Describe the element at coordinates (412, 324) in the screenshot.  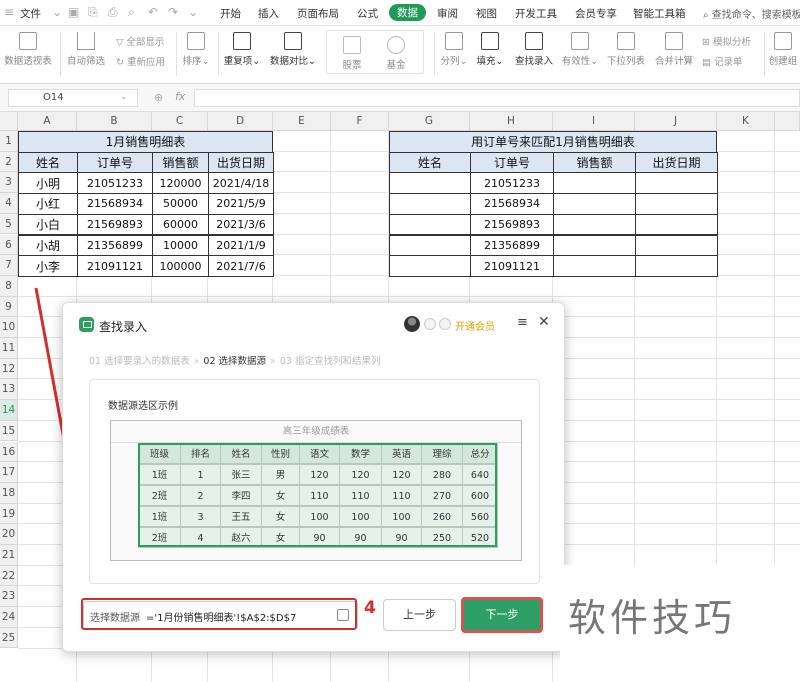
I see `avatar` at that location.